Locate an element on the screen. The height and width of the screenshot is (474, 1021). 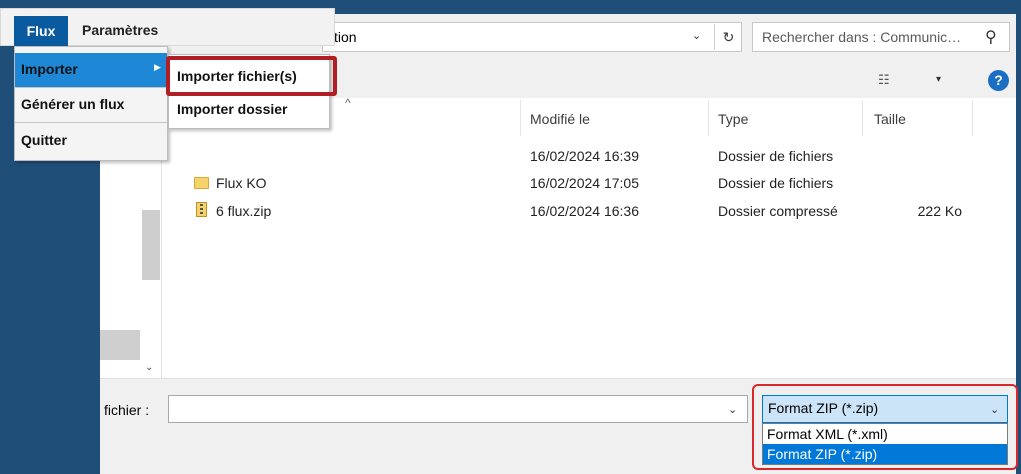
submenu-arrow-icon: ▶ is located at coordinates (157, 67).